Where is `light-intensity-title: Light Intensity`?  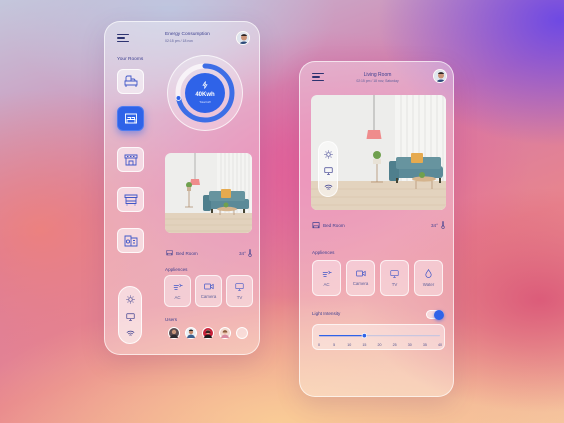 light-intensity-title: Light Intensity is located at coordinates (326, 313).